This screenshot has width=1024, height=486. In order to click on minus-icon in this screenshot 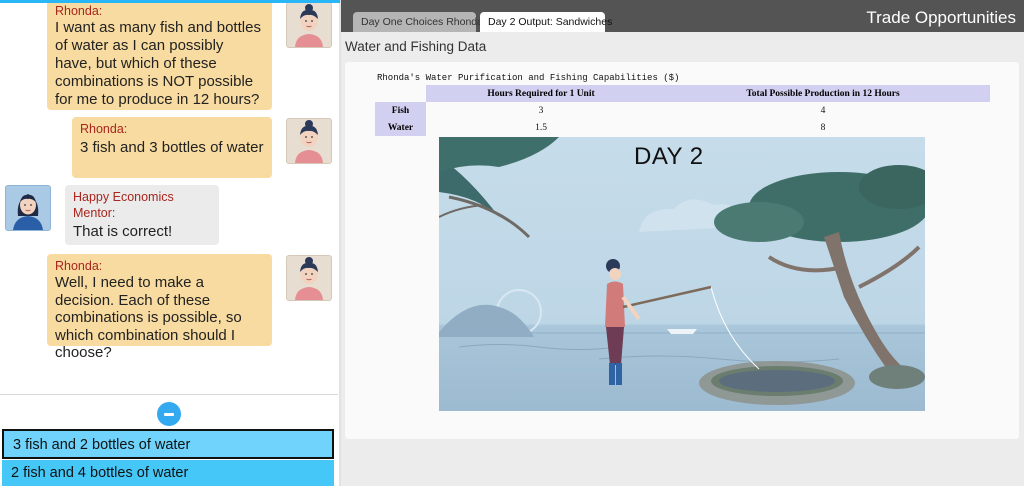, I will do `click(169, 414)`.